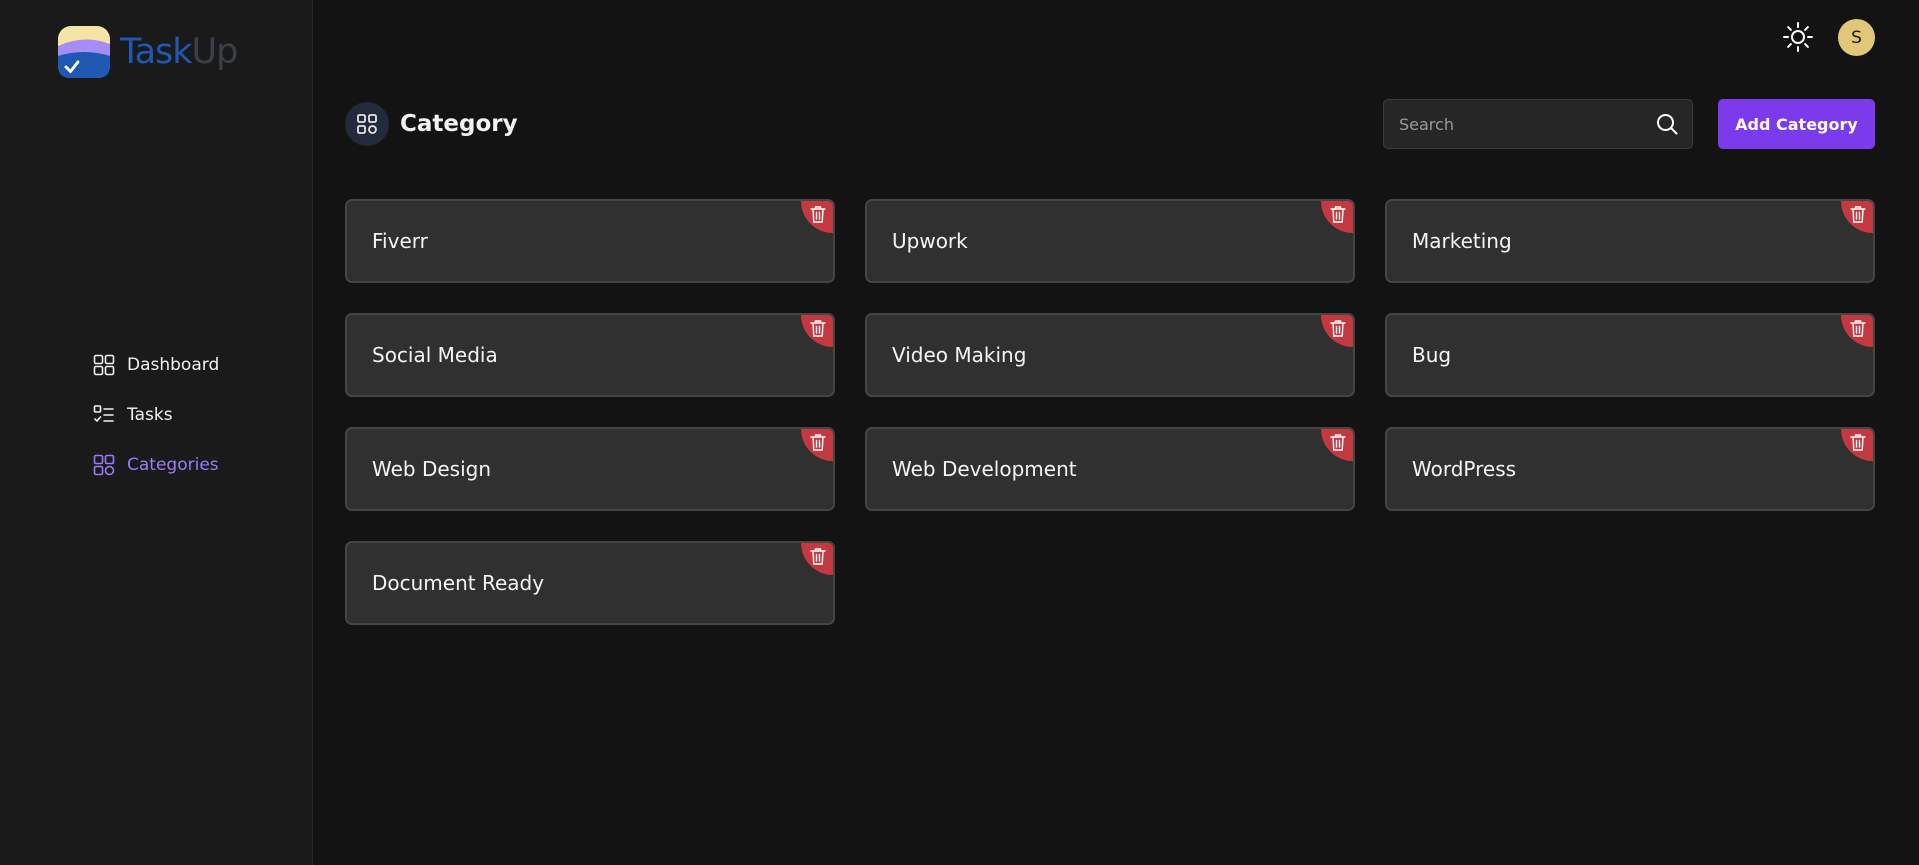 The width and height of the screenshot is (1919, 865). What do you see at coordinates (432, 469) in the screenshot?
I see `category-name: Web Design` at bounding box center [432, 469].